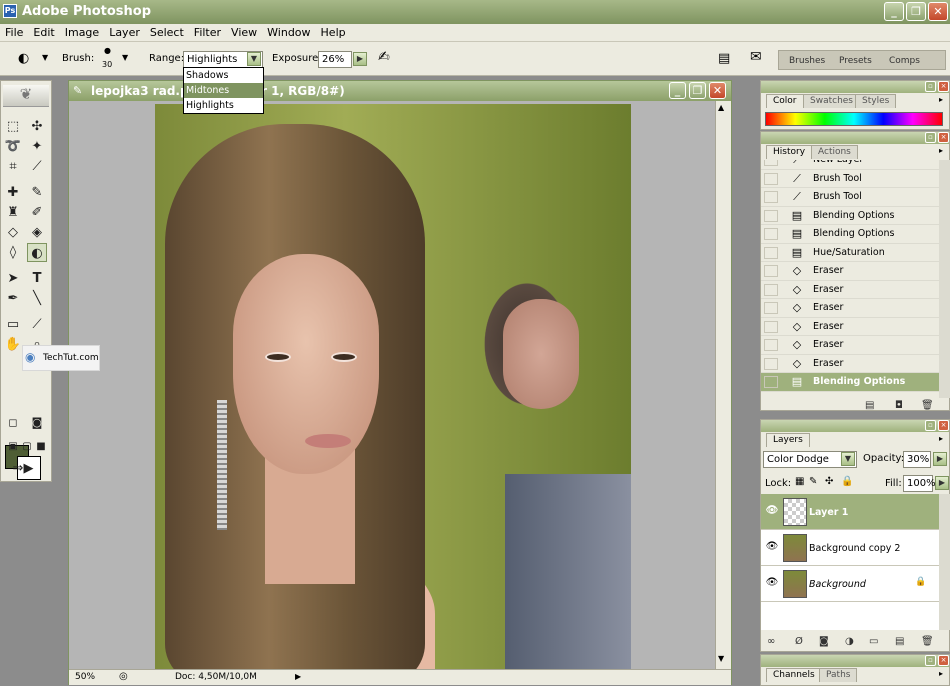  I want to click on tab-layers: Layers, so click(788, 440).